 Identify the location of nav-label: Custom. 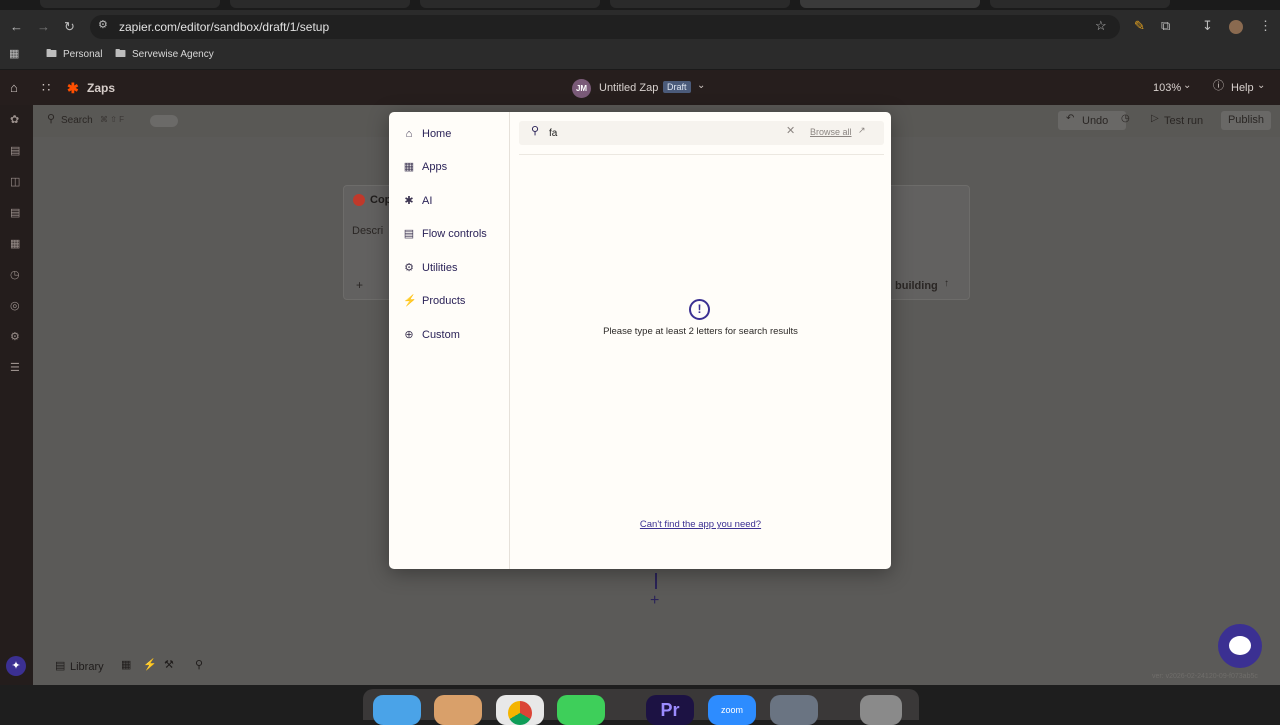
(441, 335).